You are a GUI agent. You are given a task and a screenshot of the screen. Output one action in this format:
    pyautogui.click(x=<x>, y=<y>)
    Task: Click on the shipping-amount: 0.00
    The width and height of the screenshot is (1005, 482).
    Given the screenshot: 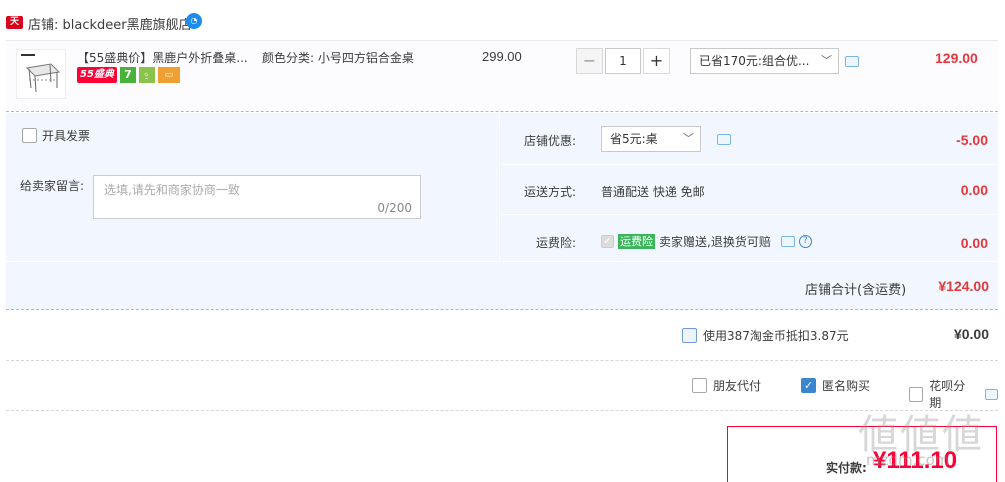 What is the action you would take?
    pyautogui.click(x=974, y=190)
    